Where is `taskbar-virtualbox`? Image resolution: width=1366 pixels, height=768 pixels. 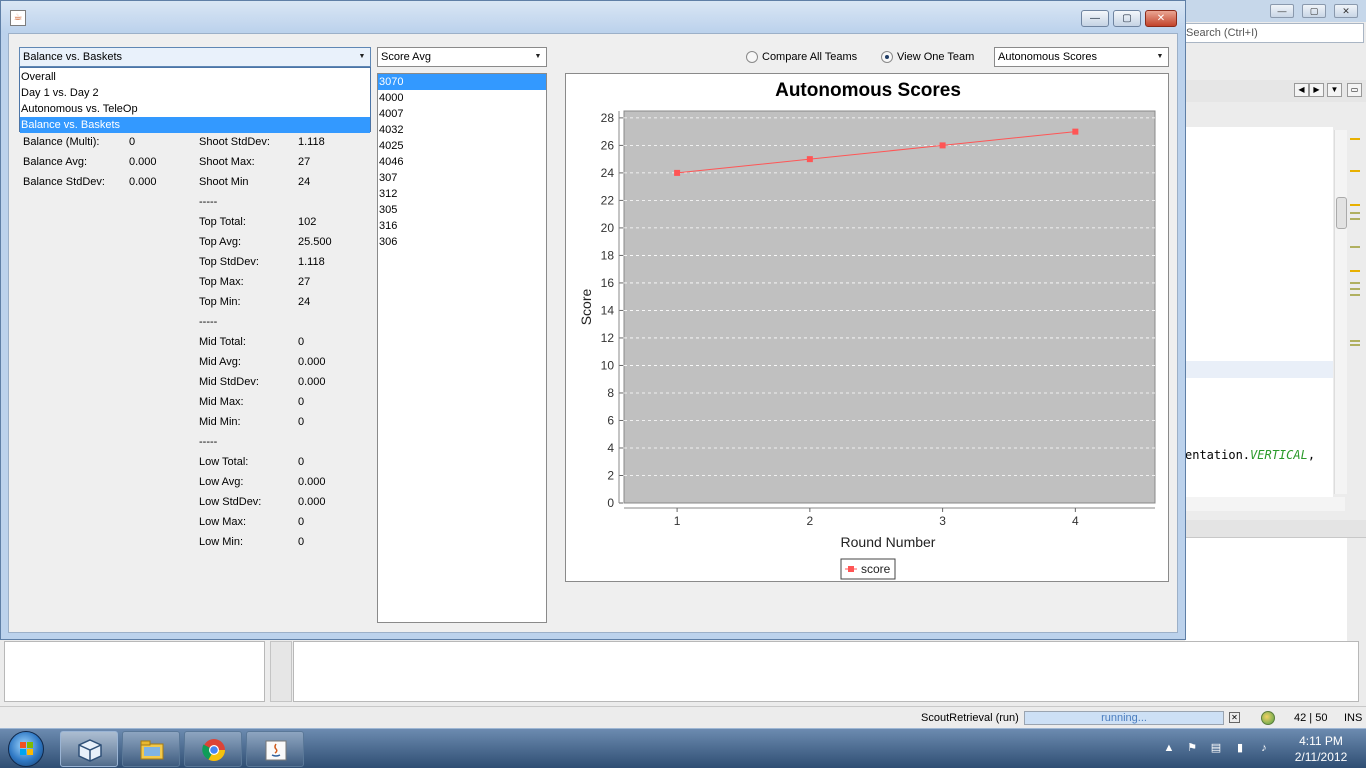 taskbar-virtualbox is located at coordinates (89, 749).